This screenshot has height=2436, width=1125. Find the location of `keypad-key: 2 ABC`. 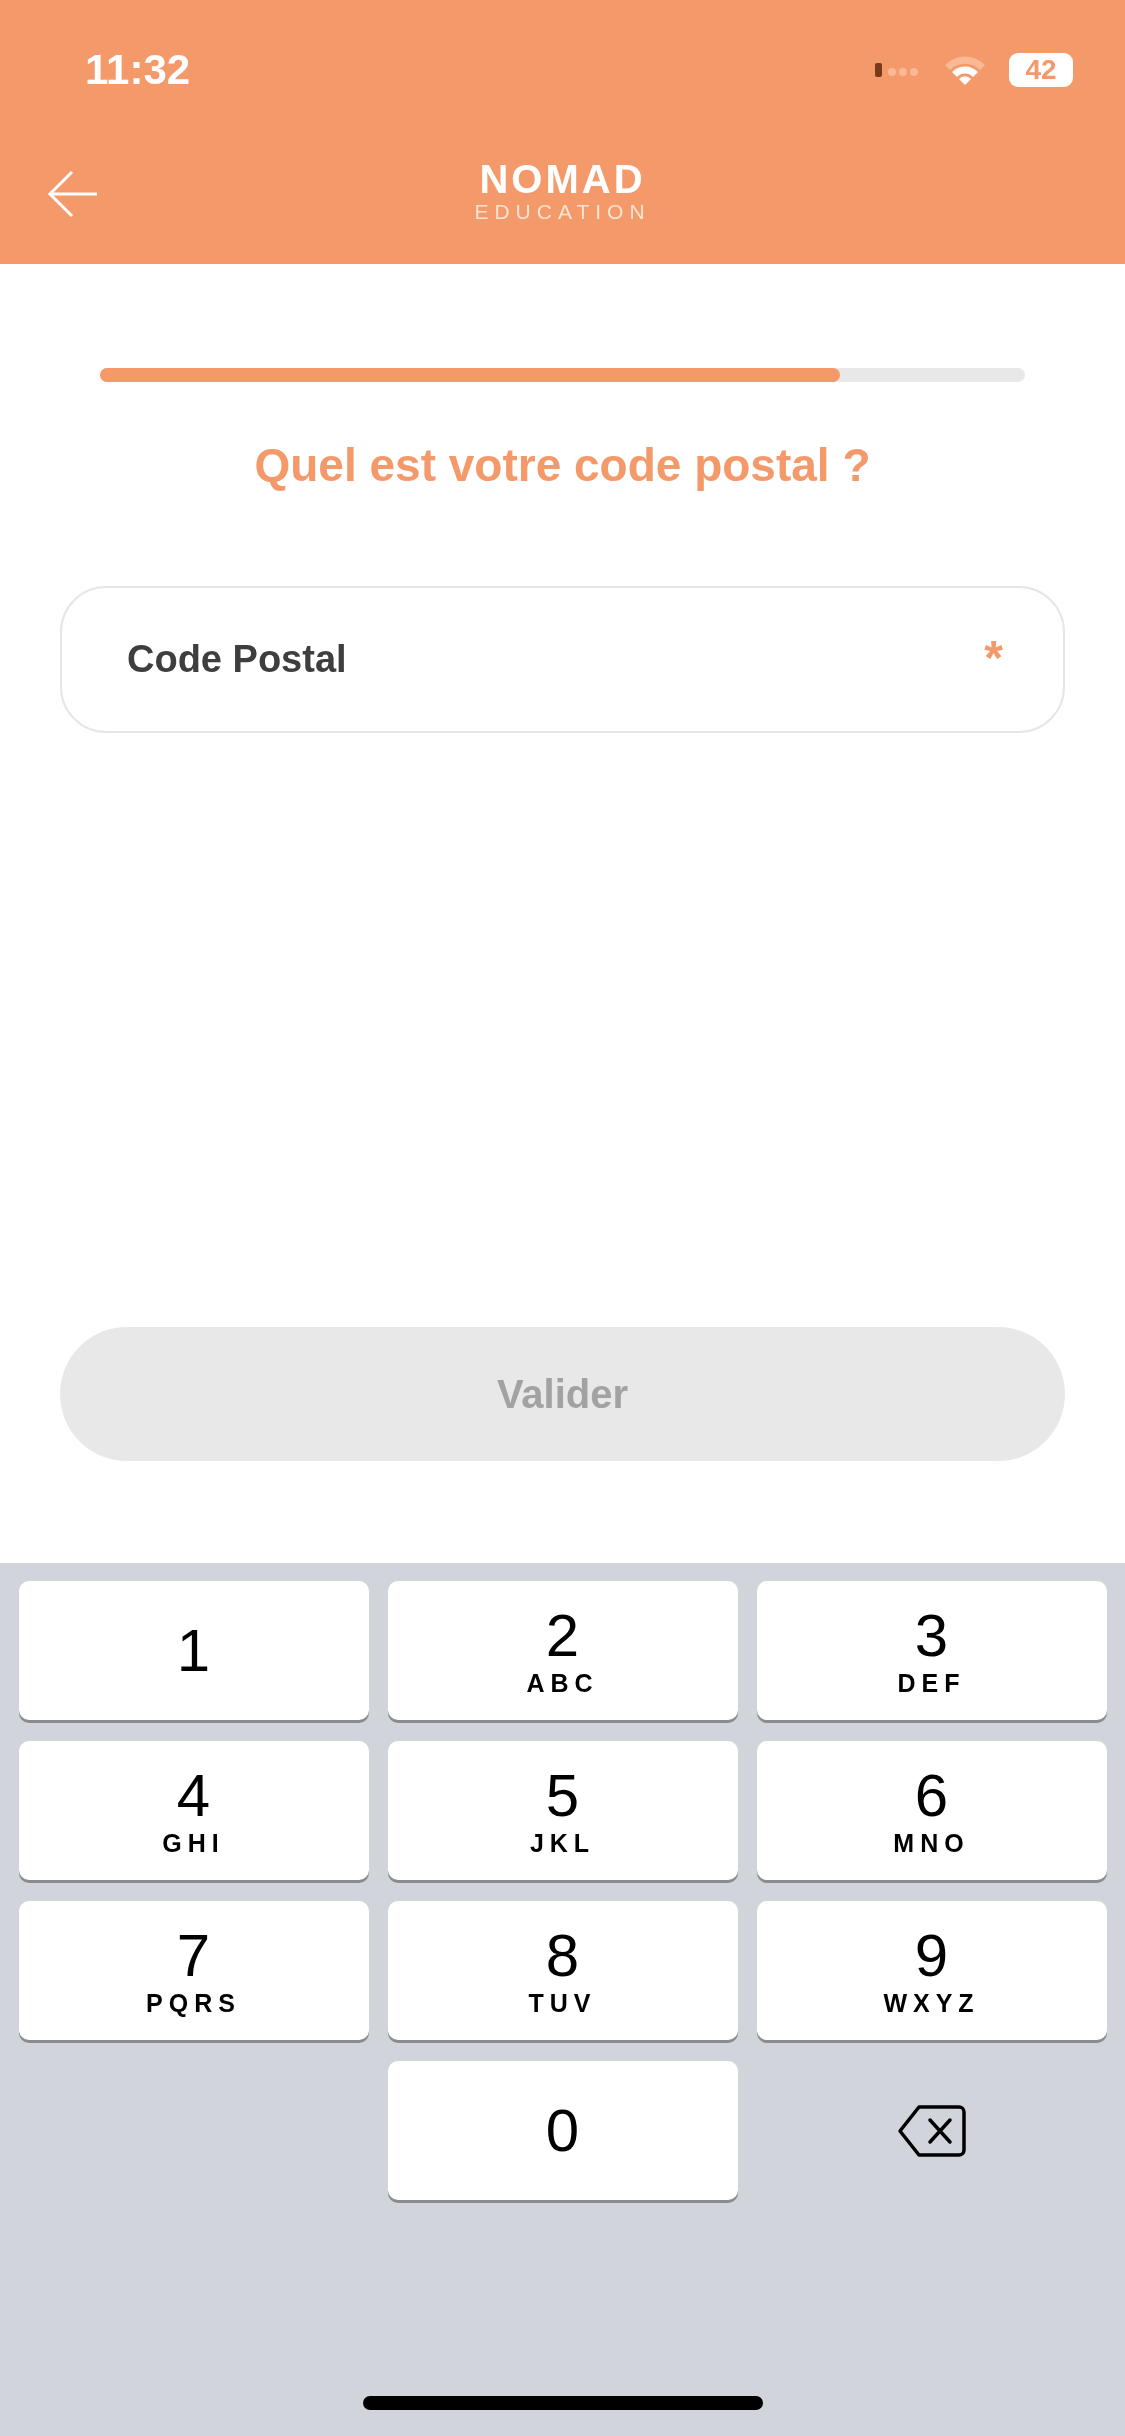

keypad-key: 2 ABC is located at coordinates (562, 1650).